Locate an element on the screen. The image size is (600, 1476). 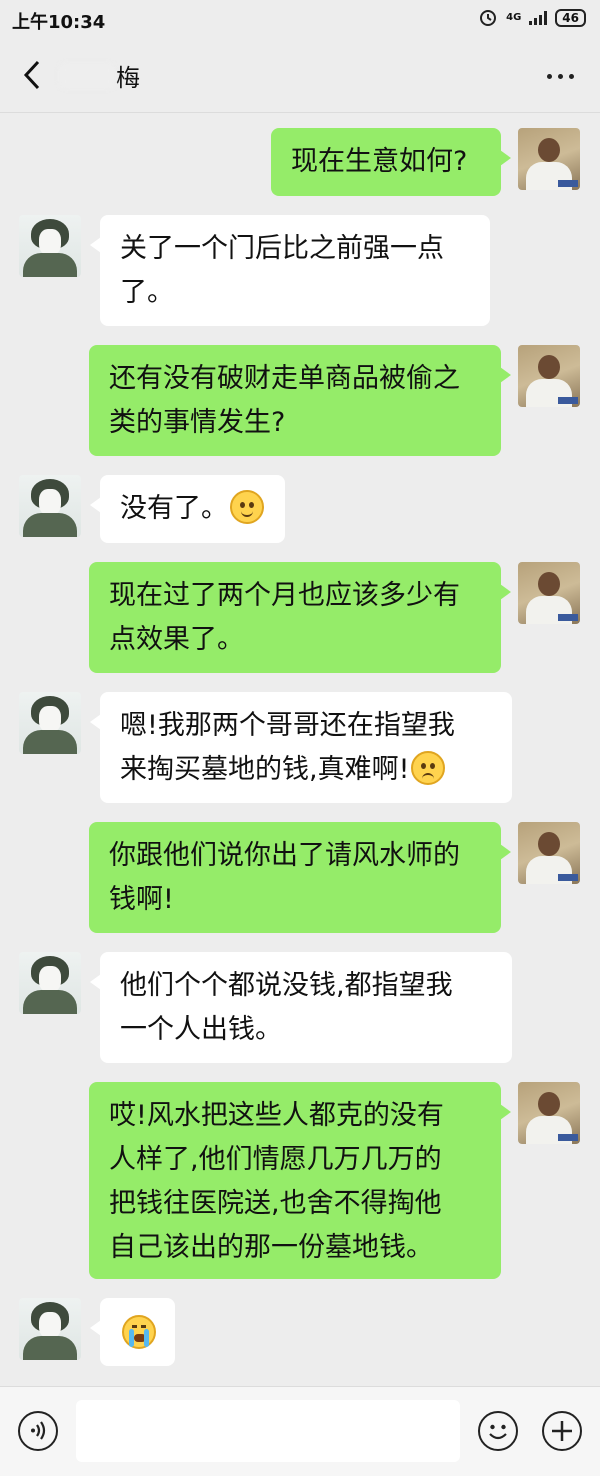
sent-message-bubble: 现在过了两个月也应该多少有 点效果了。 is located at coordinates (300, 617).